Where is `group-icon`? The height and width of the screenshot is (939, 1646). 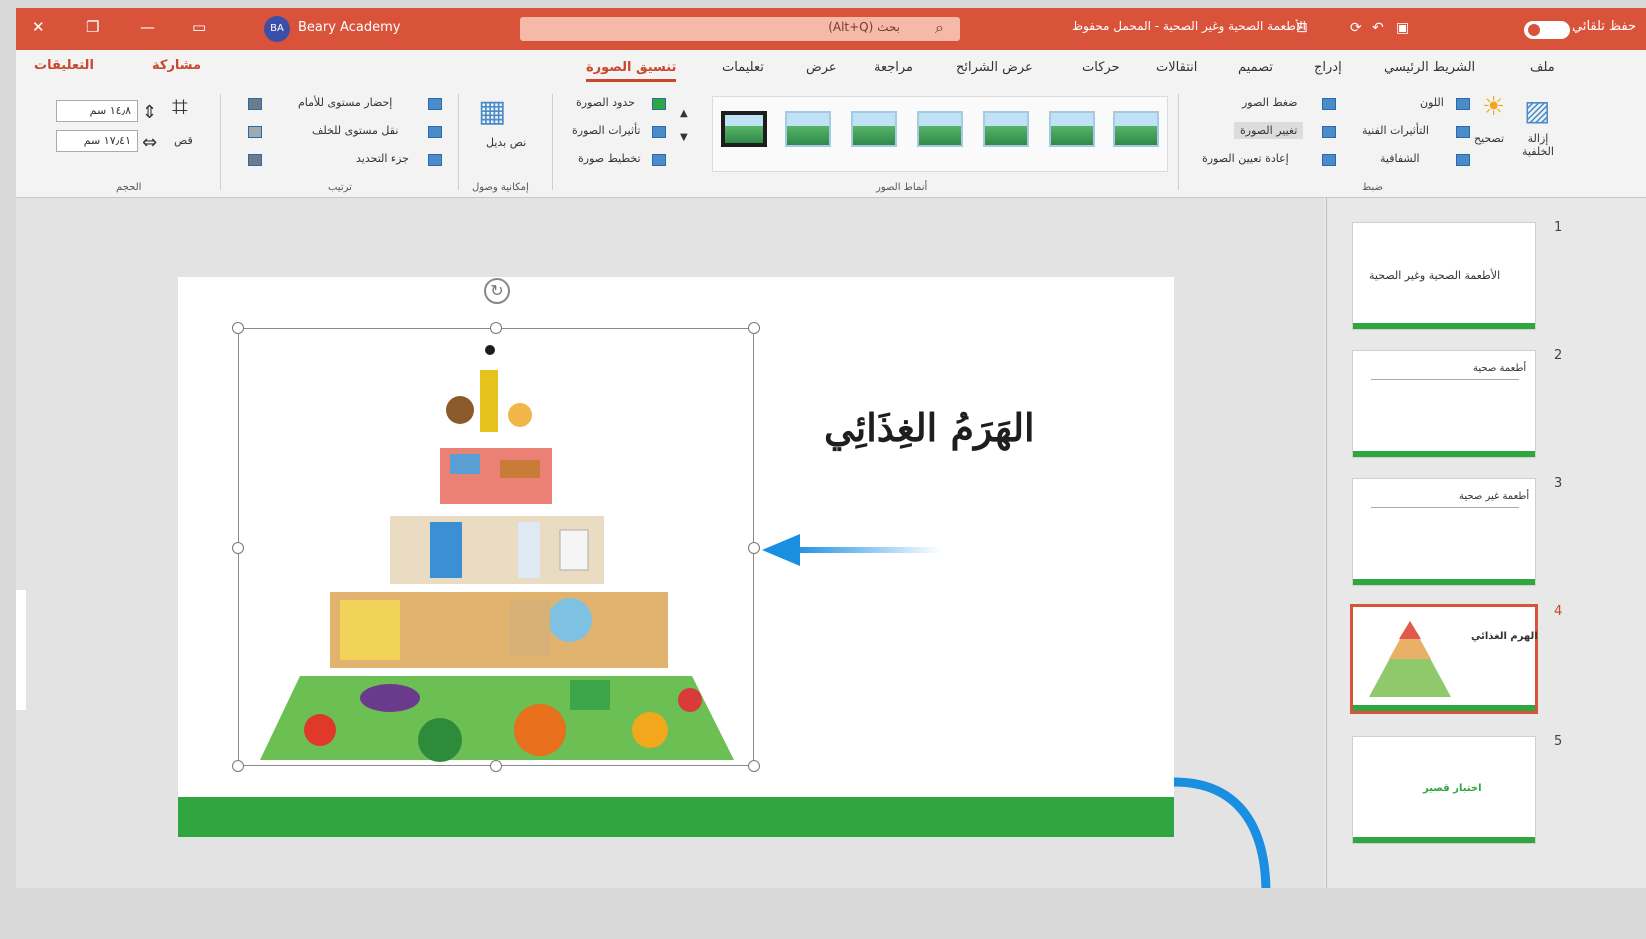
group-icon is located at coordinates (255, 132).